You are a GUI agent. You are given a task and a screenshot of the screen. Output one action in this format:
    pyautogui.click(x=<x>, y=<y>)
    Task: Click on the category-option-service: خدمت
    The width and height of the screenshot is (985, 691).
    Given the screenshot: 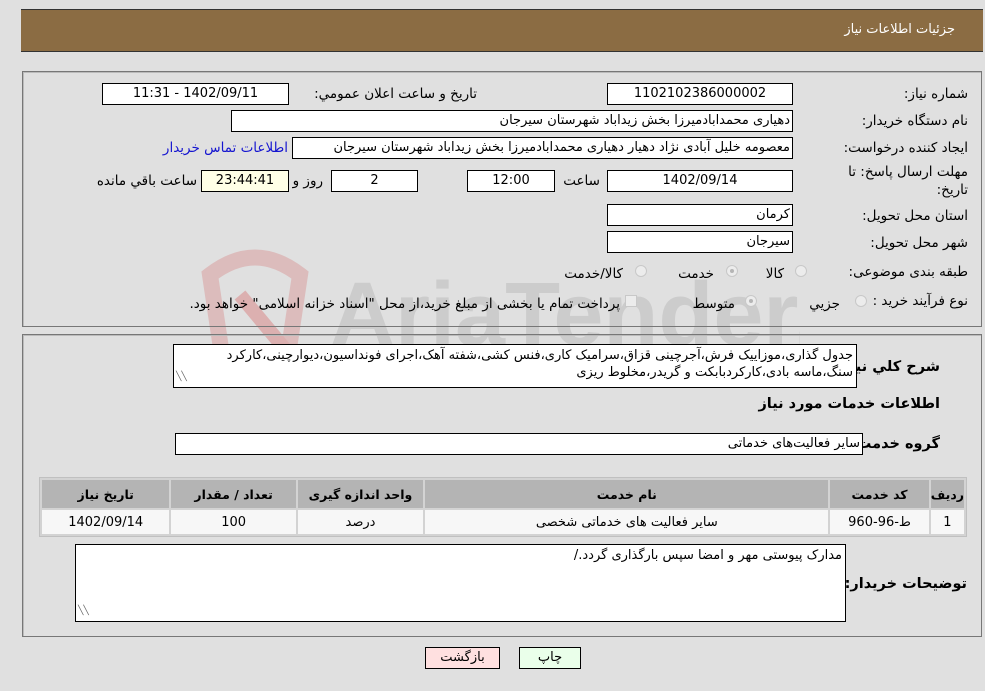 What is the action you would take?
    pyautogui.click(x=696, y=274)
    